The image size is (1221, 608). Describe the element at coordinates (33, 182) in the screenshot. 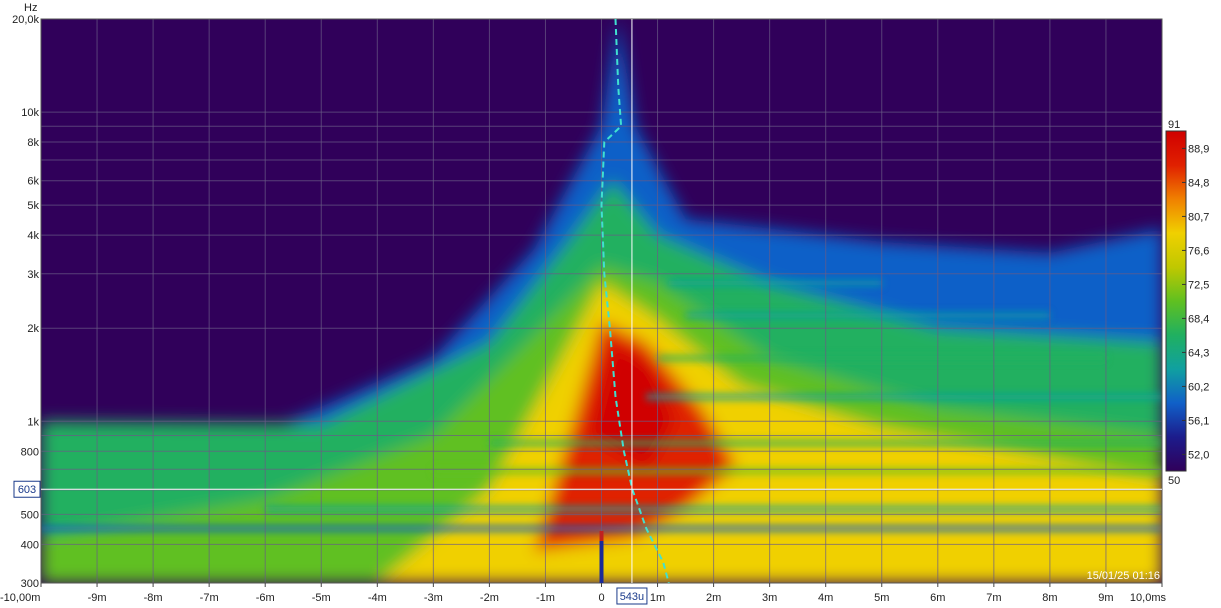

I see `y-tick-label: 6k` at that location.